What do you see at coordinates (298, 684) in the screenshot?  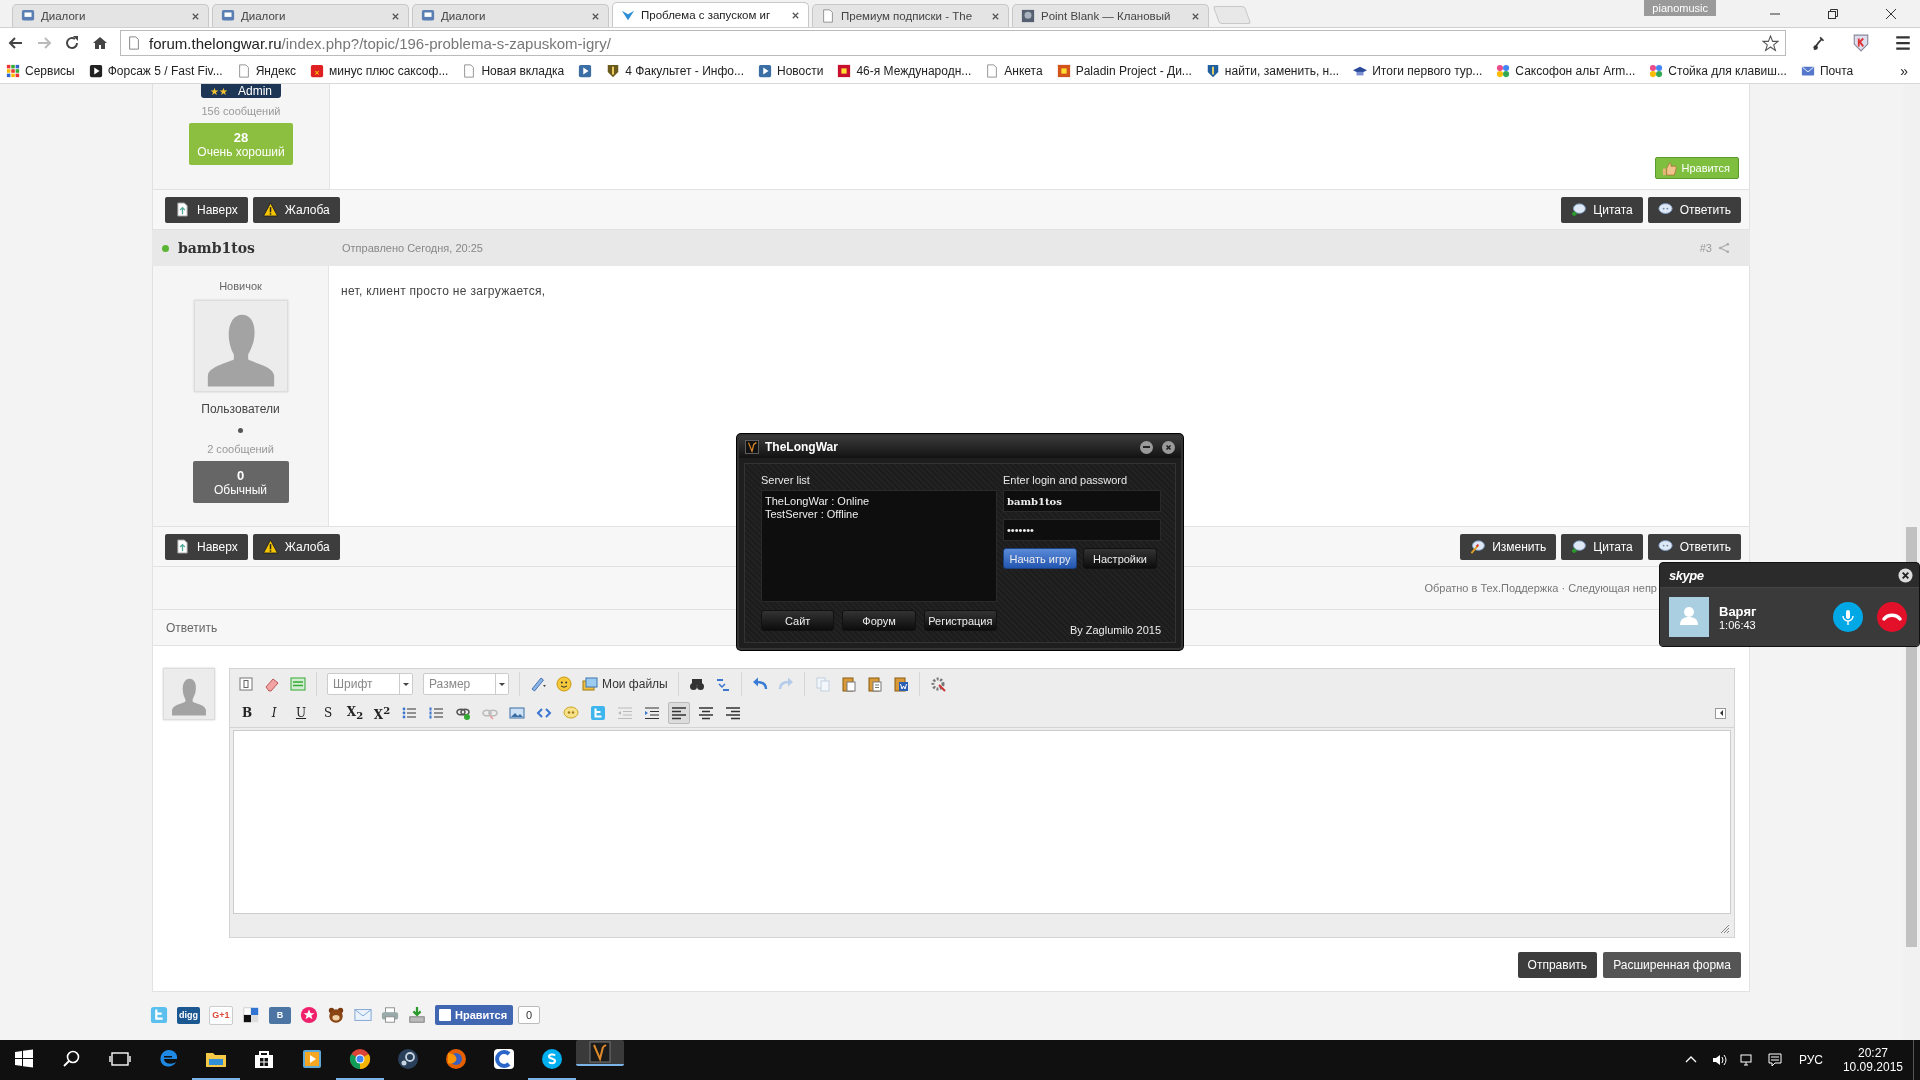 I see `template-icon` at bounding box center [298, 684].